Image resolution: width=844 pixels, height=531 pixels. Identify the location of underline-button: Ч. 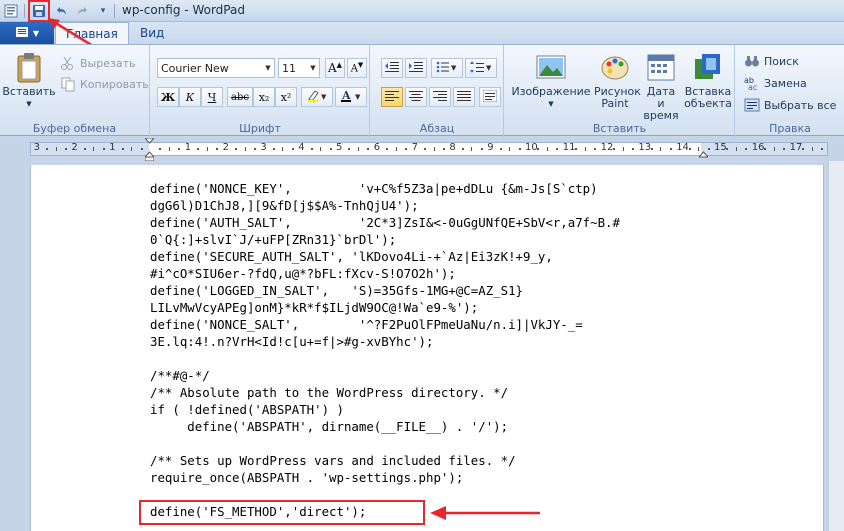
(212, 97).